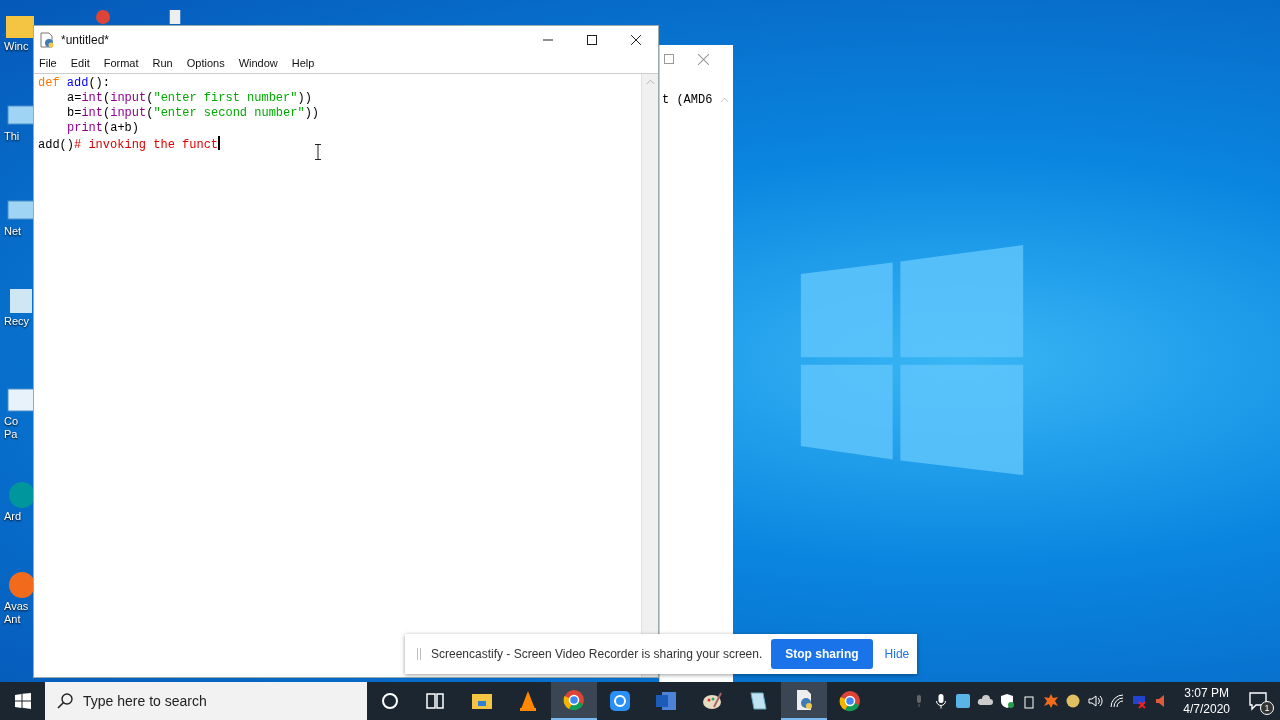 The width and height of the screenshot is (1280, 720). Describe the element at coordinates (48, 63) in the screenshot. I see `menu-item: File` at that location.